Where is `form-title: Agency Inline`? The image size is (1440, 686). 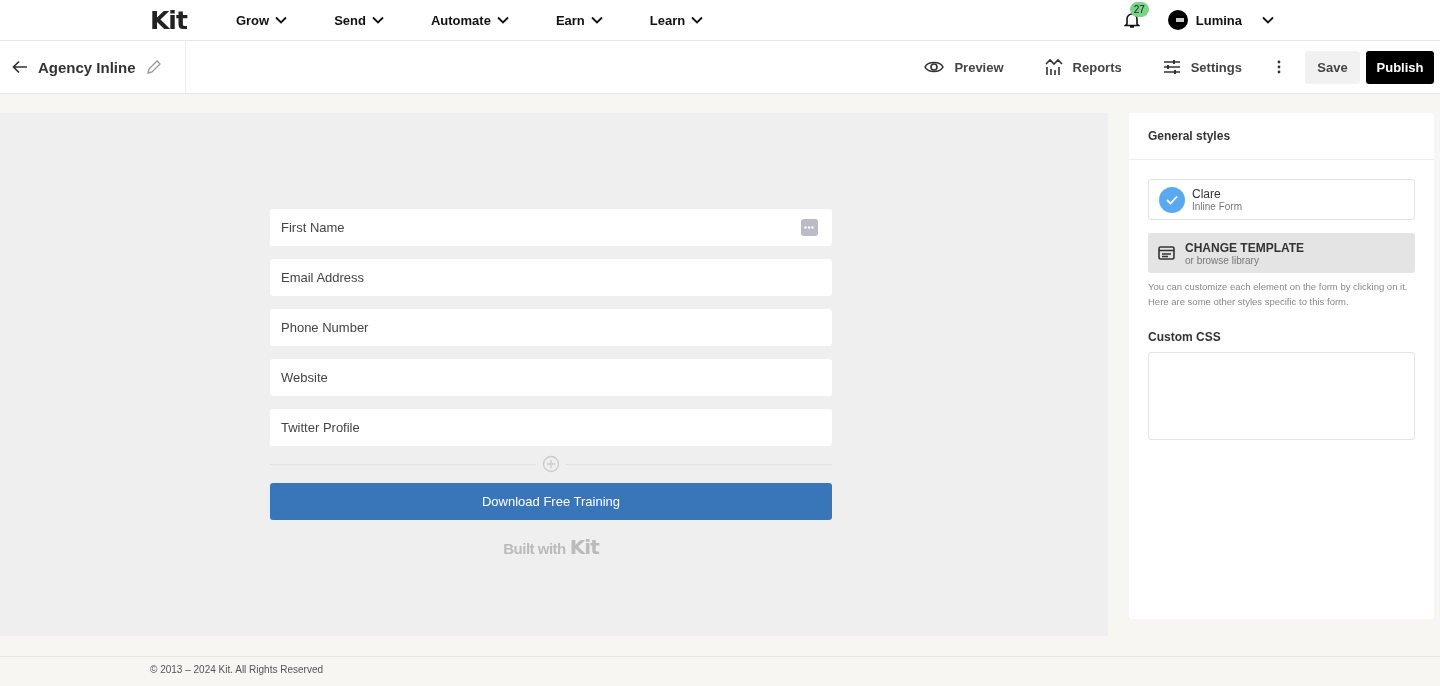
form-title: Agency Inline is located at coordinates (87, 67).